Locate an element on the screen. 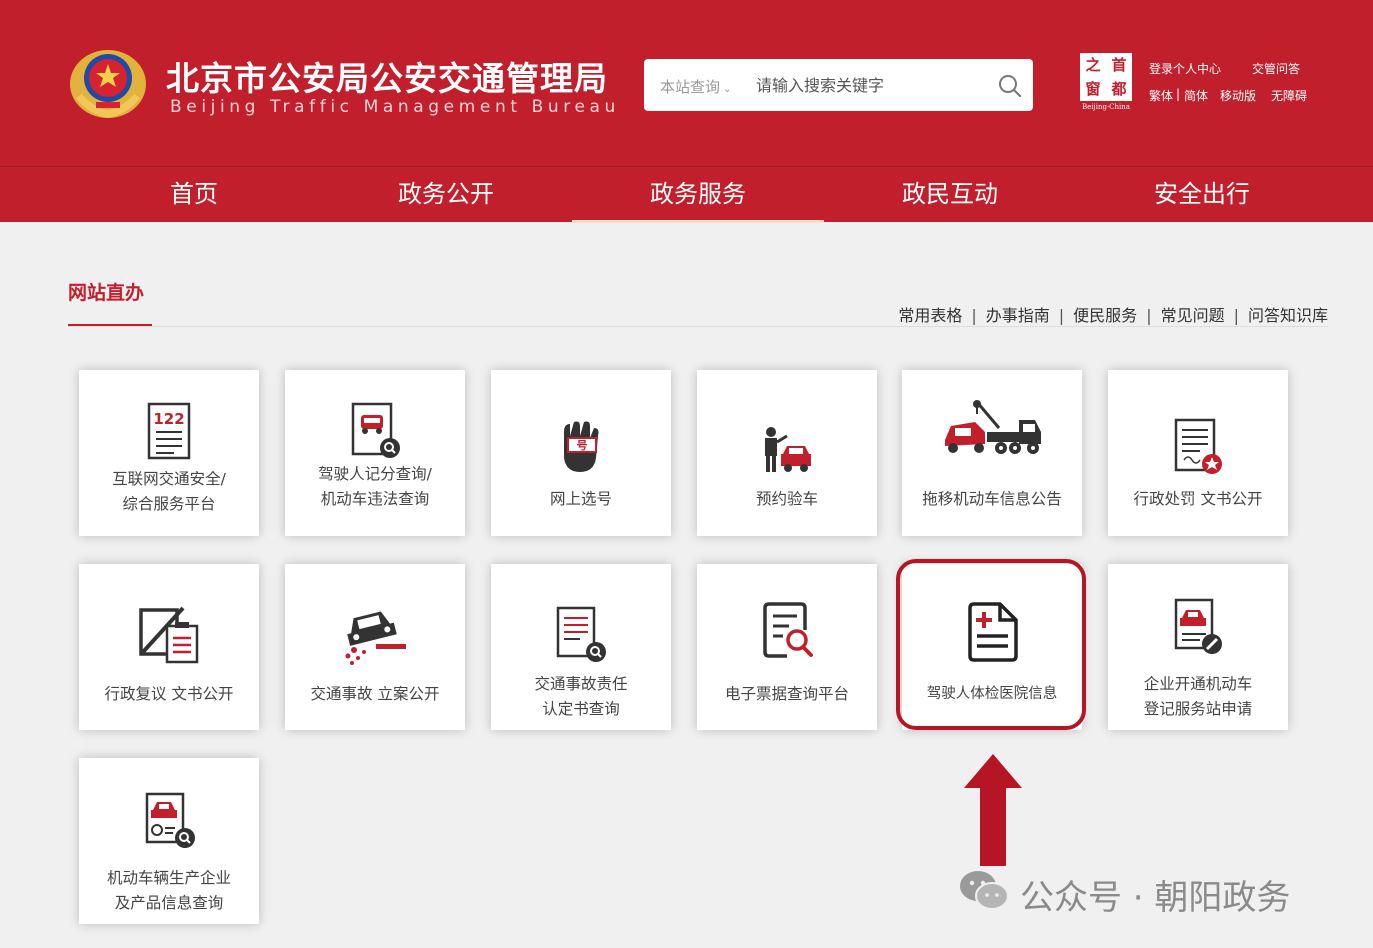  tile-administrative-review-docs: 行政复议 文书公开 is located at coordinates (169, 647).